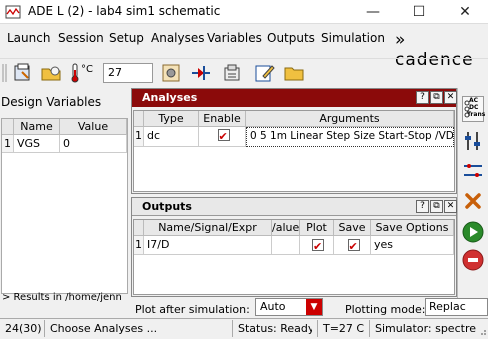 The height and width of the screenshot is (339, 488). Describe the element at coordinates (171, 73) in the screenshot. I see `setup-environment-icon` at that location.